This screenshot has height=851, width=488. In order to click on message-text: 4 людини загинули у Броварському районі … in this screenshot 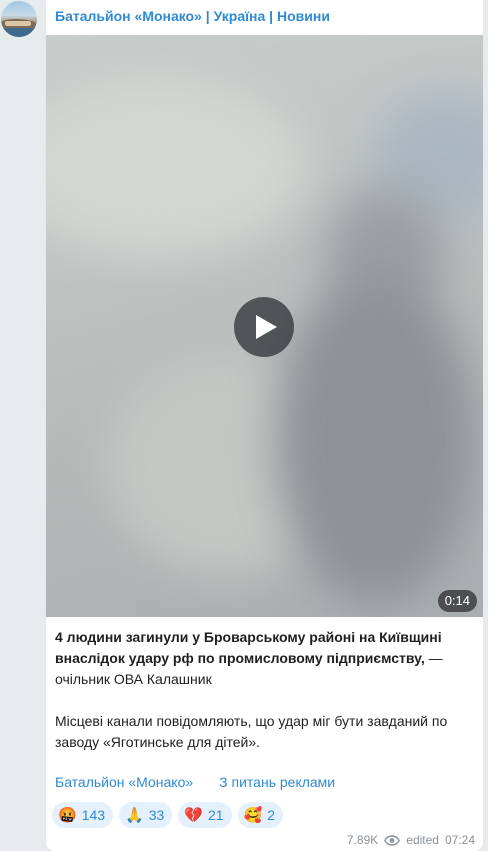, I will do `click(265, 690)`.